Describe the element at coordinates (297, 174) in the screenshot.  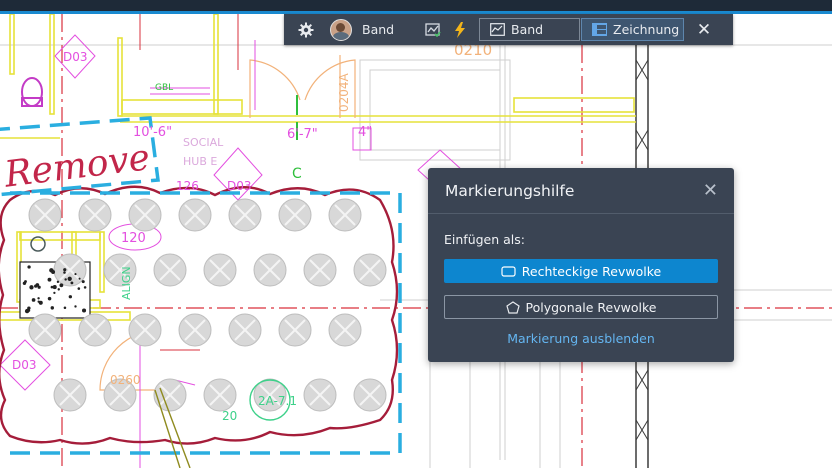
I see `label-cl: C` at that location.